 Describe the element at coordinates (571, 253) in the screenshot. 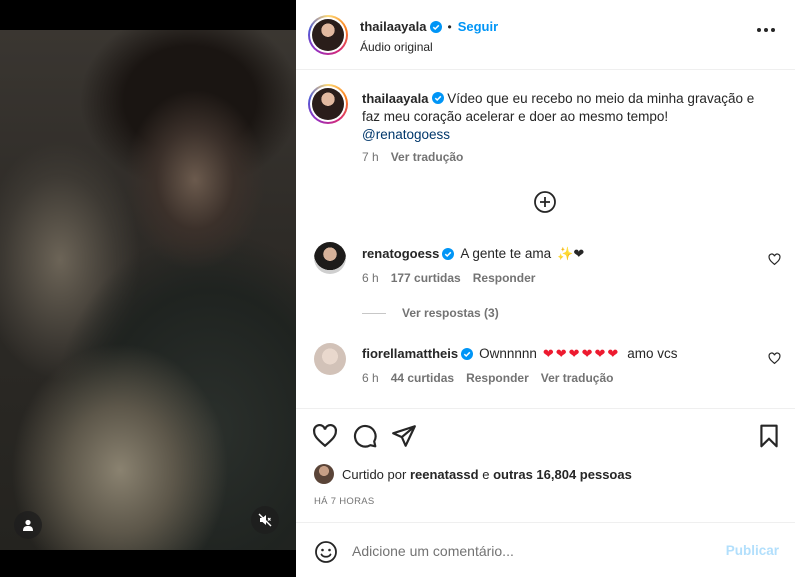

I see `comment-emojis: ✨❤` at that location.